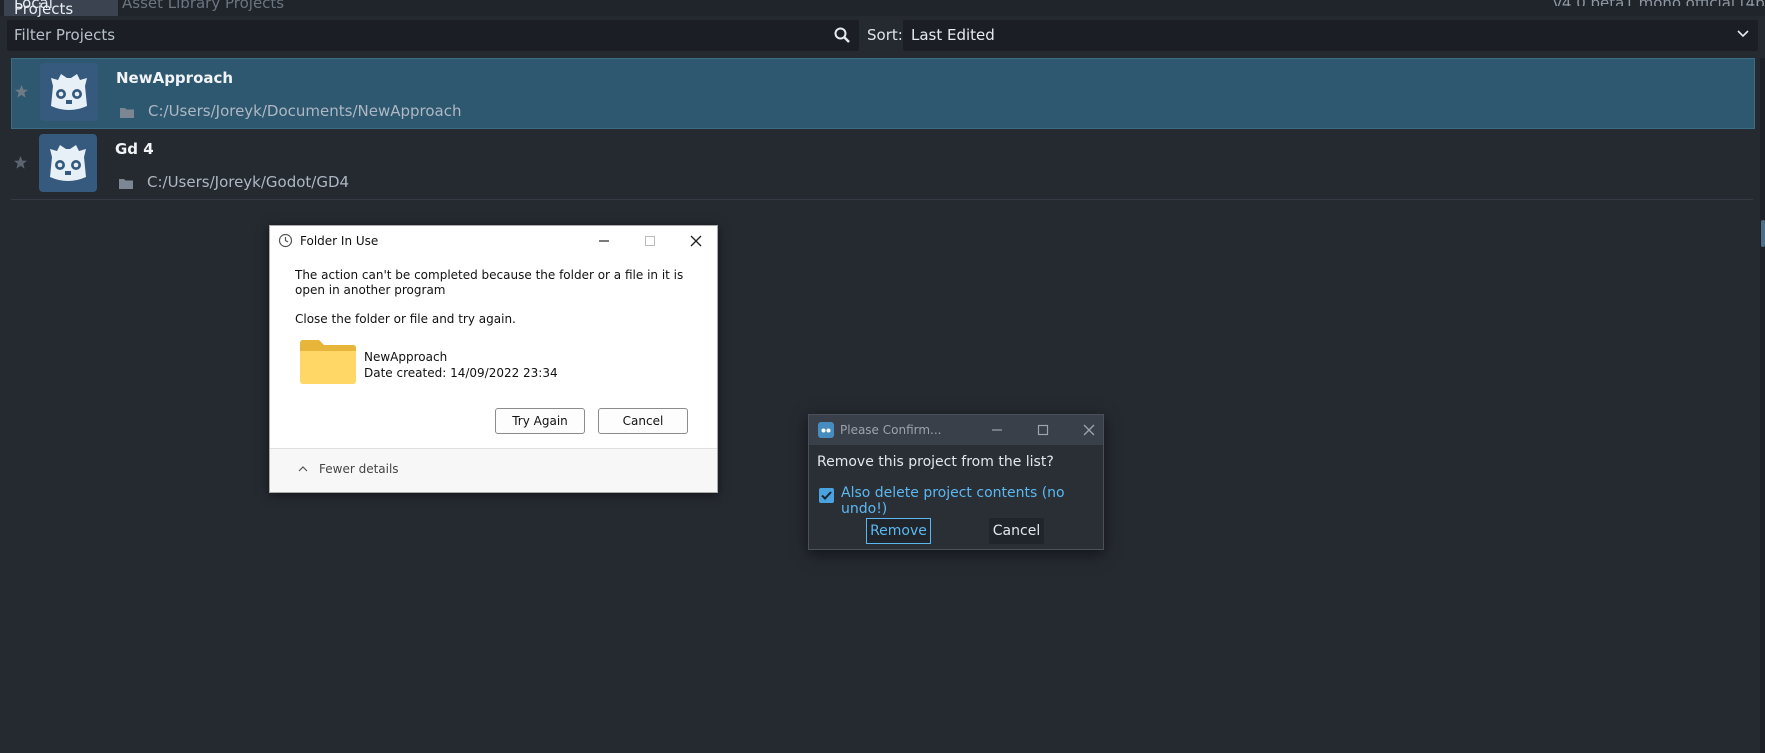 The height and width of the screenshot is (753, 1765). I want to click on project-name: NewApproach, so click(175, 78).